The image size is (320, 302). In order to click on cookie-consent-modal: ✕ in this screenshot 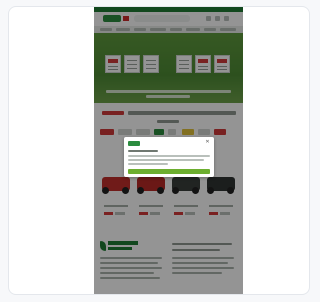, I will do `click(169, 157)`.